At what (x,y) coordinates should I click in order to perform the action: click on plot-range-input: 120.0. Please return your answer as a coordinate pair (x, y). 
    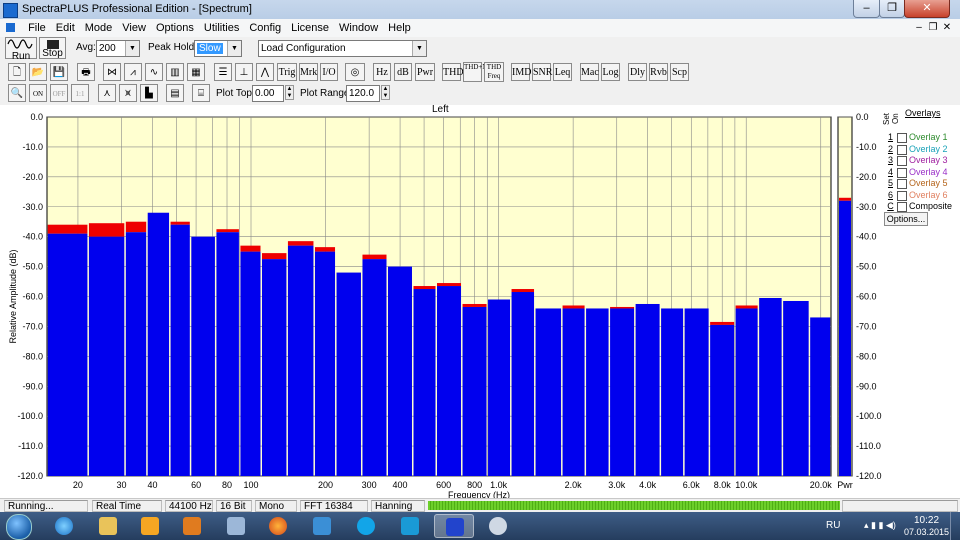
    Looking at the image, I should click on (363, 93).